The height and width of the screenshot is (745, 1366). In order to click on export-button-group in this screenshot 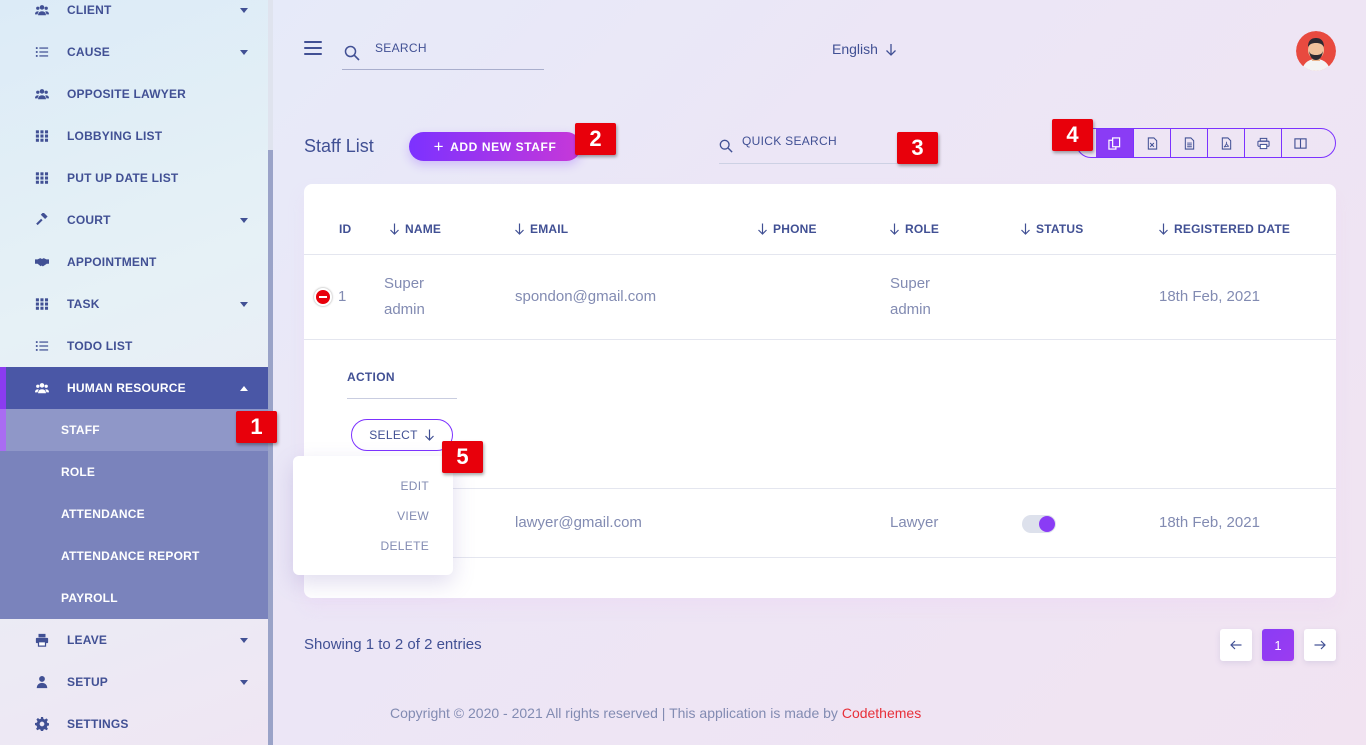, I will do `click(1206, 143)`.